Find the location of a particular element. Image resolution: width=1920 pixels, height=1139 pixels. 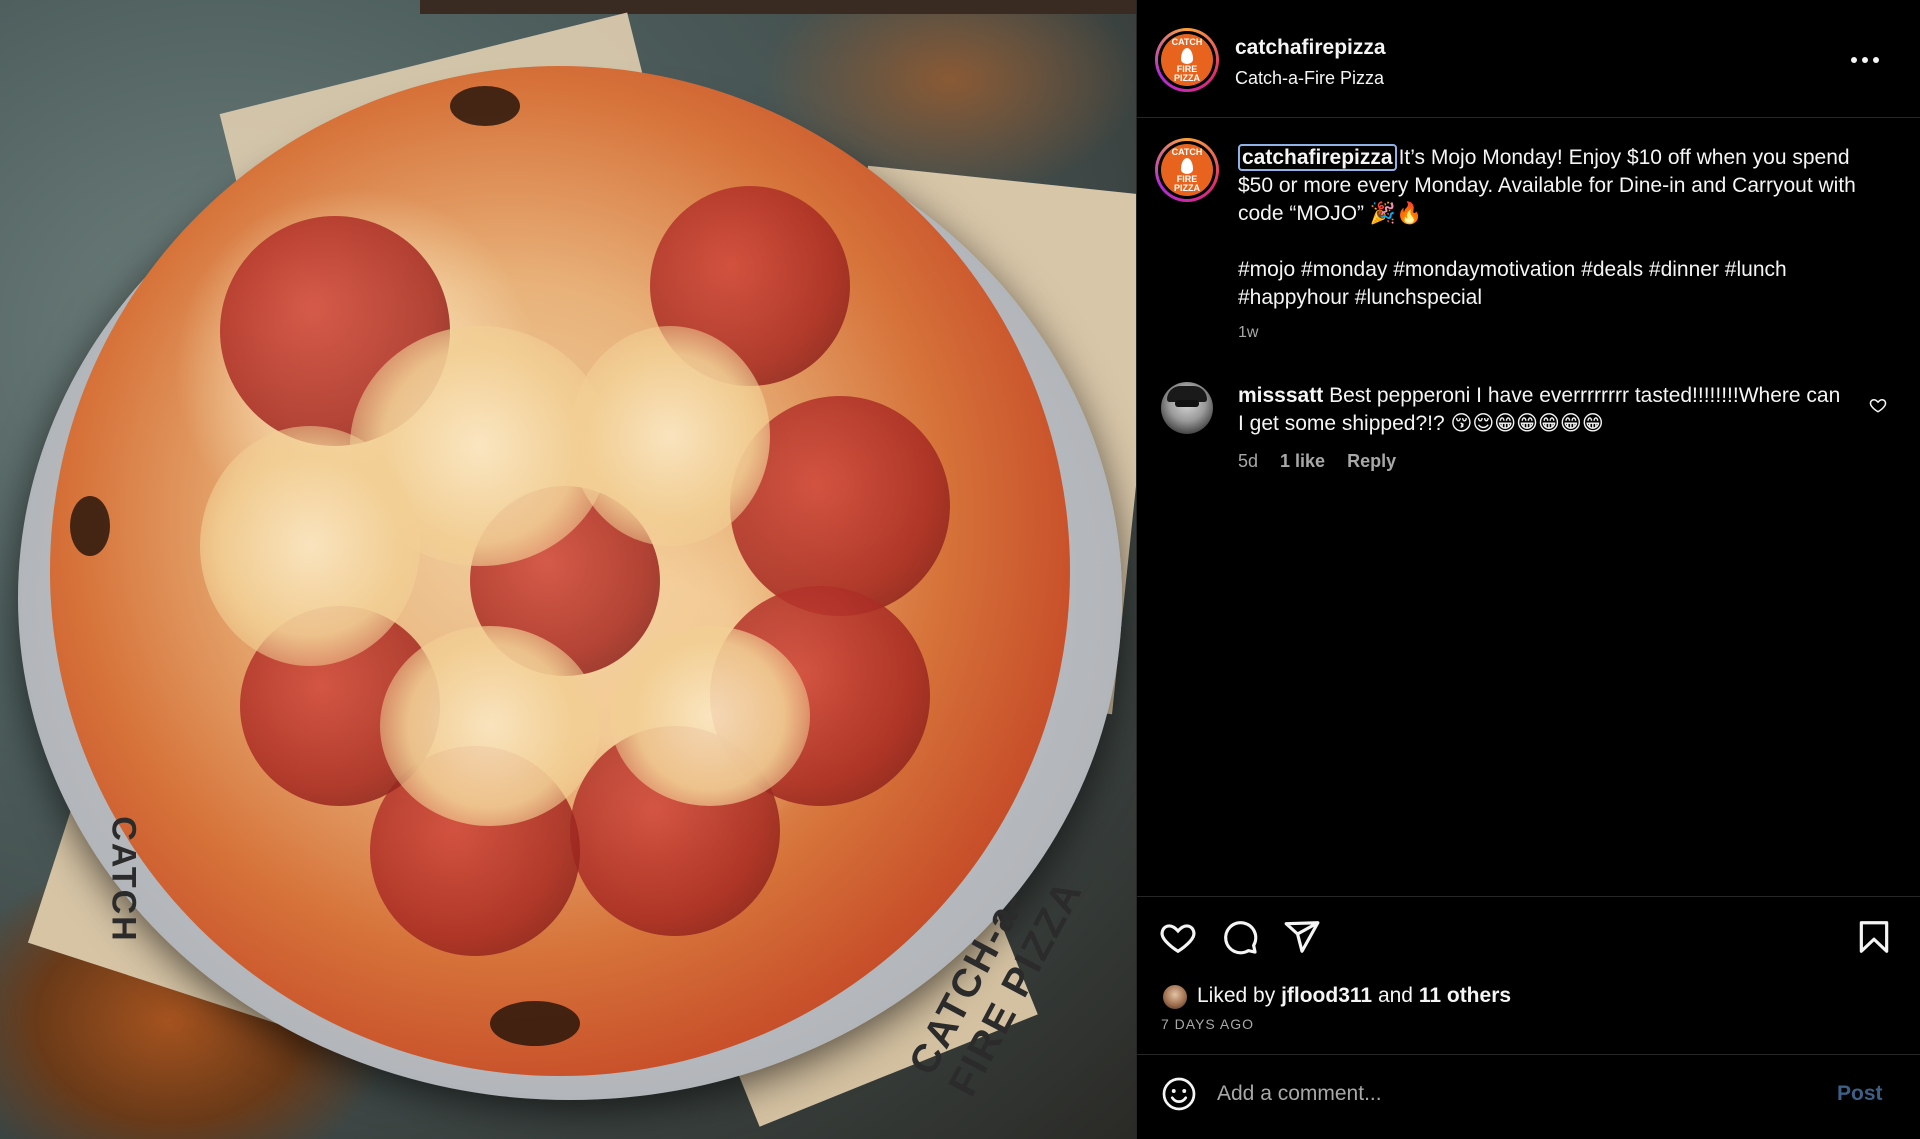

avatar-glasses is located at coordinates (1187, 403).